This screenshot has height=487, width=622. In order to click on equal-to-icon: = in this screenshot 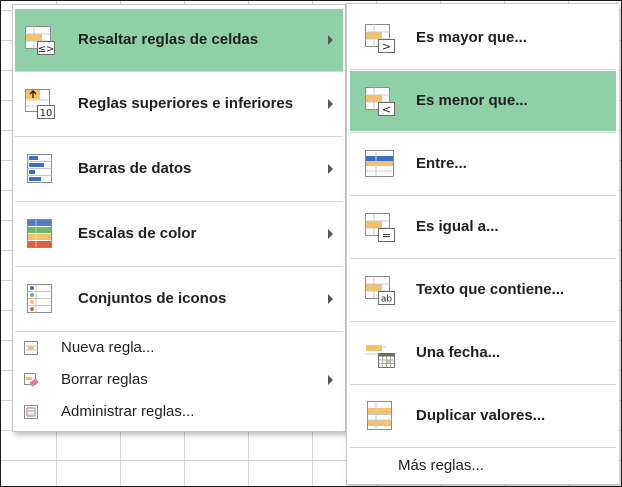, I will do `click(380, 227)`.